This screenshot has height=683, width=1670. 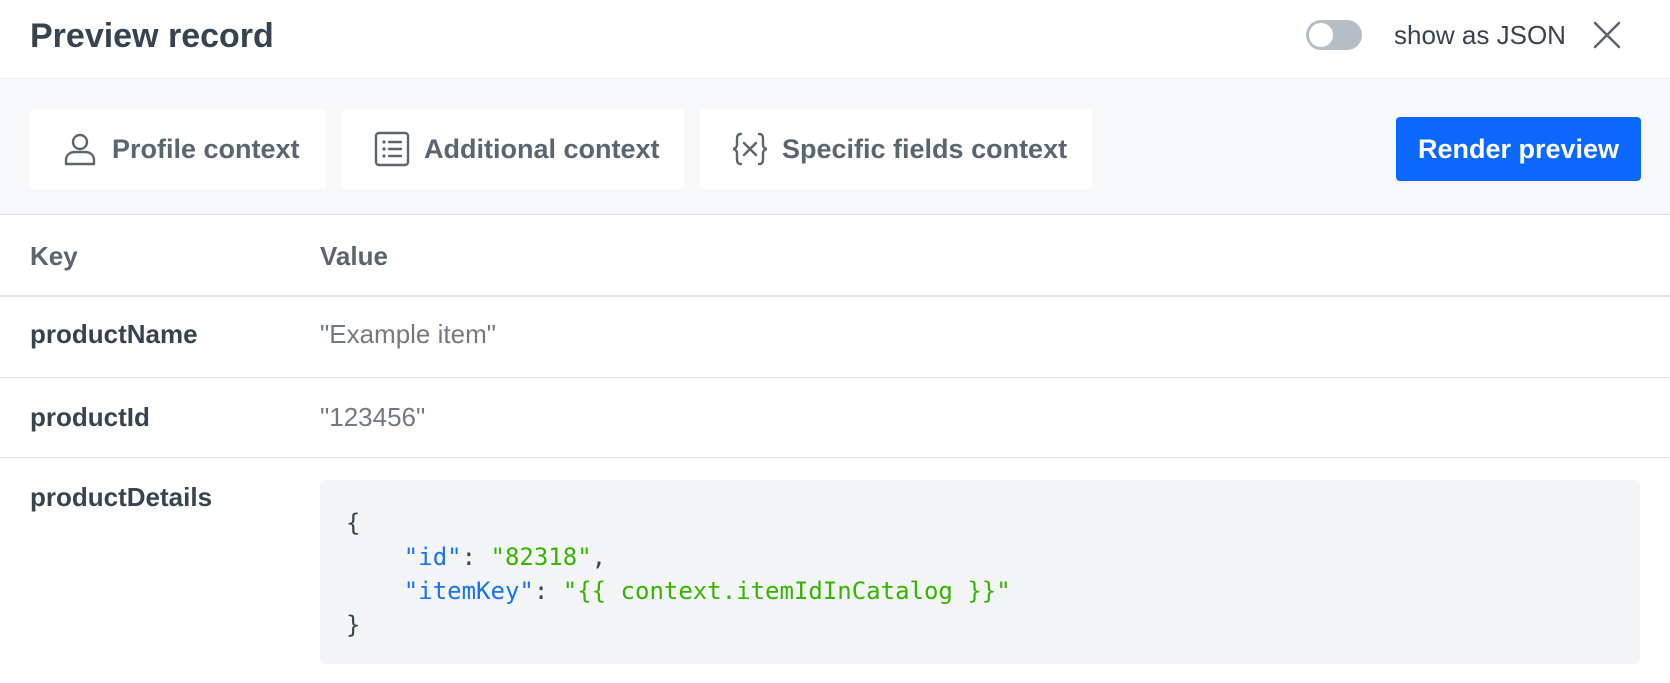 I want to click on page-title: Preview record, so click(x=152, y=36).